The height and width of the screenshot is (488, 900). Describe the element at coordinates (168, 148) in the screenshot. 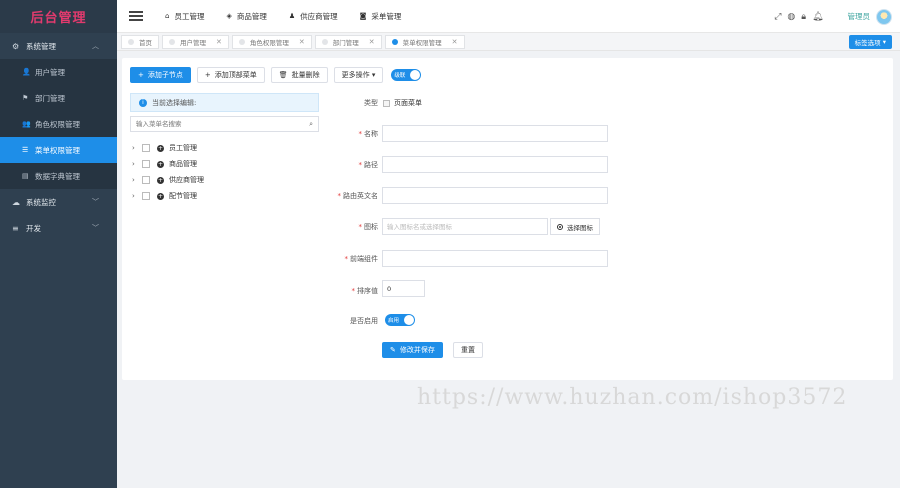

I see `tree-node: › + 员工管理` at that location.